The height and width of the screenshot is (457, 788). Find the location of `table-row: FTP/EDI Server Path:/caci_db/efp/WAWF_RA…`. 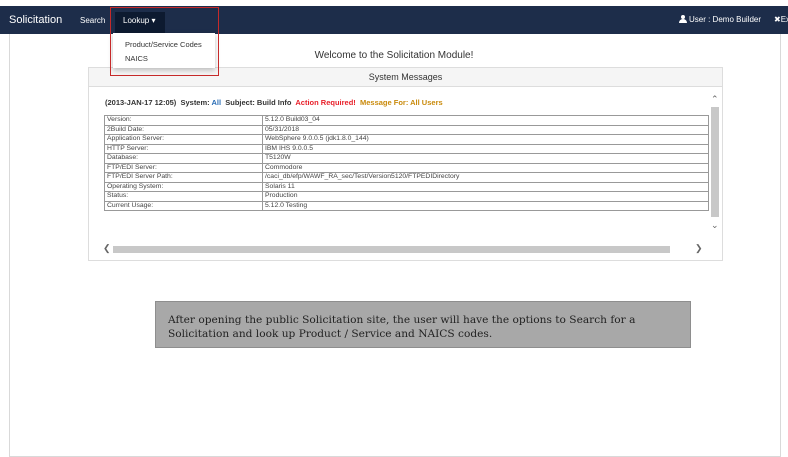

table-row: FTP/EDI Server Path:/caci_db/efp/WAWF_RA… is located at coordinates (406, 177).